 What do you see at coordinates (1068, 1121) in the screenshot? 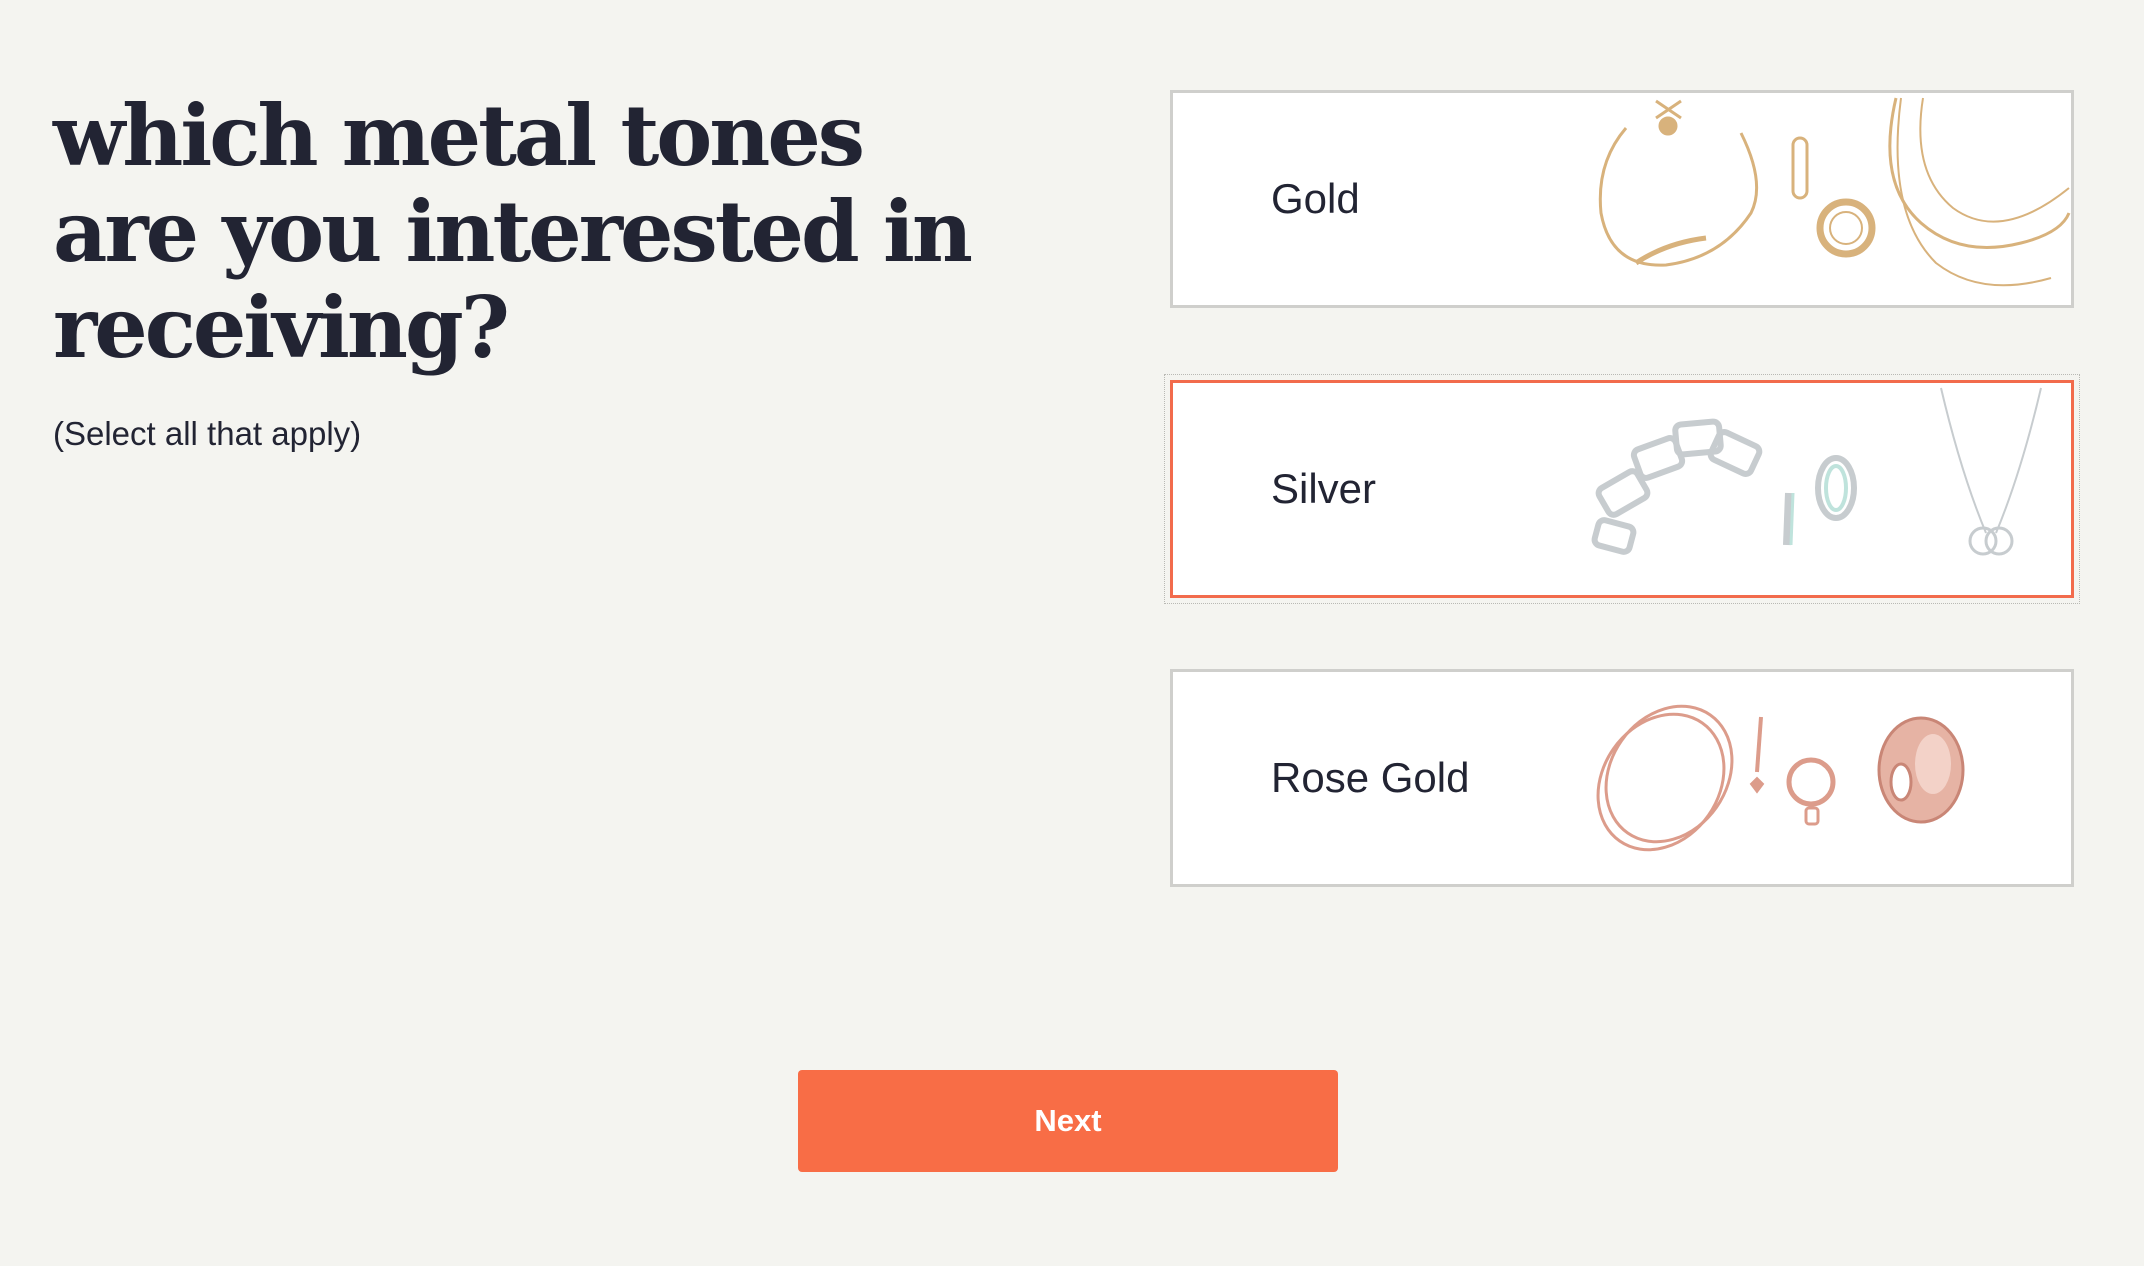
I see `next-button: Next` at bounding box center [1068, 1121].